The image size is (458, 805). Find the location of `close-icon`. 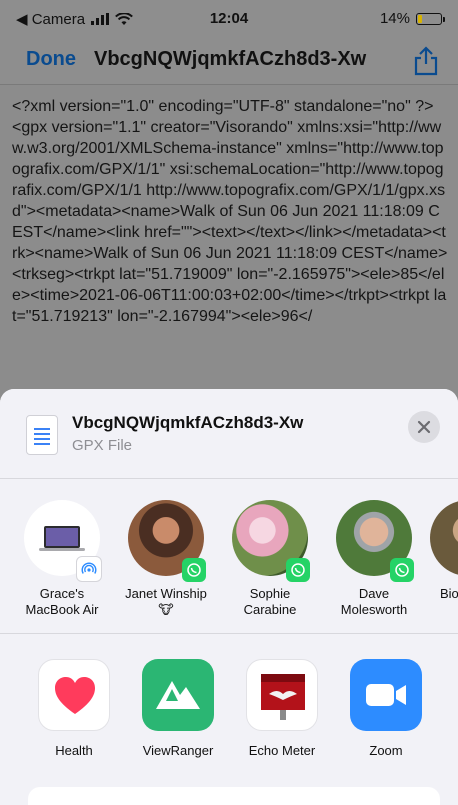

close-icon is located at coordinates (424, 427).